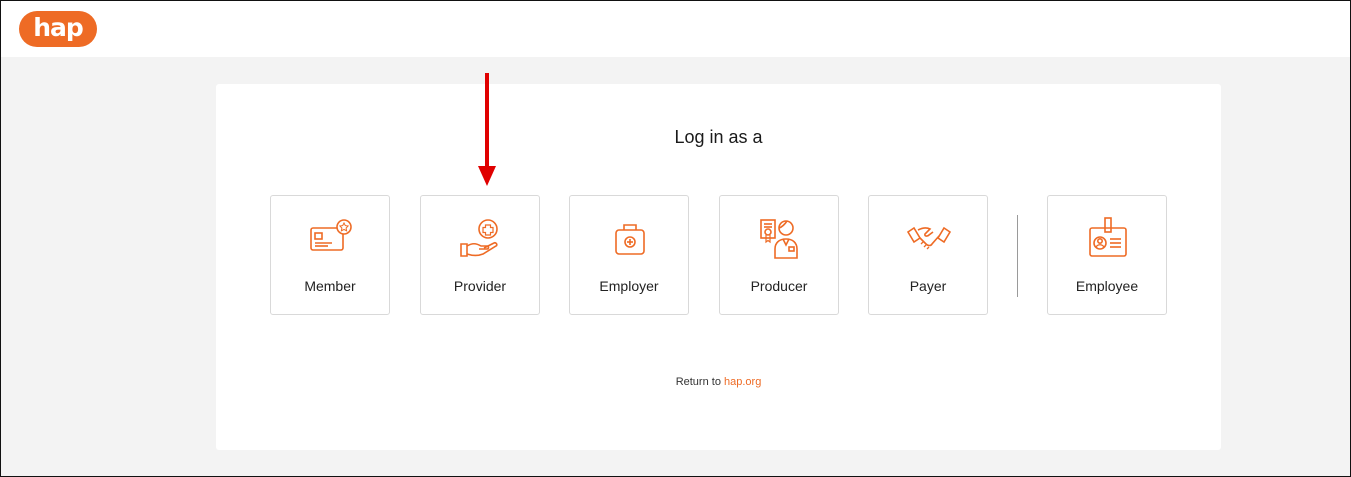 The width and height of the screenshot is (1351, 477). What do you see at coordinates (779, 286) in the screenshot?
I see `role-label-producer: Producer` at bounding box center [779, 286].